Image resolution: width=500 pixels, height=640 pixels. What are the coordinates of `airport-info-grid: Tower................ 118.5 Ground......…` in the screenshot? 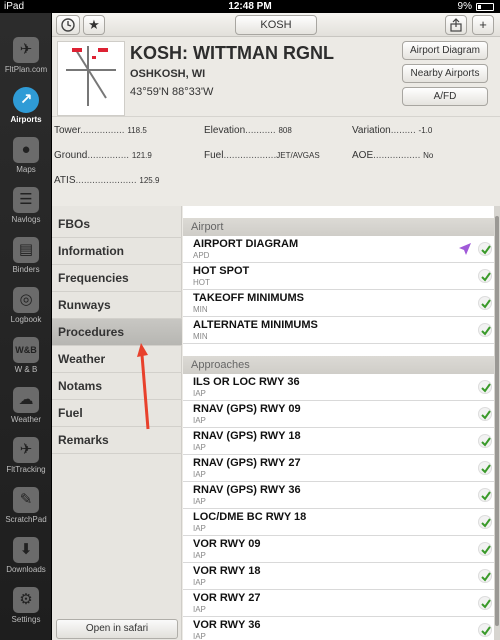 It's located at (276, 161).